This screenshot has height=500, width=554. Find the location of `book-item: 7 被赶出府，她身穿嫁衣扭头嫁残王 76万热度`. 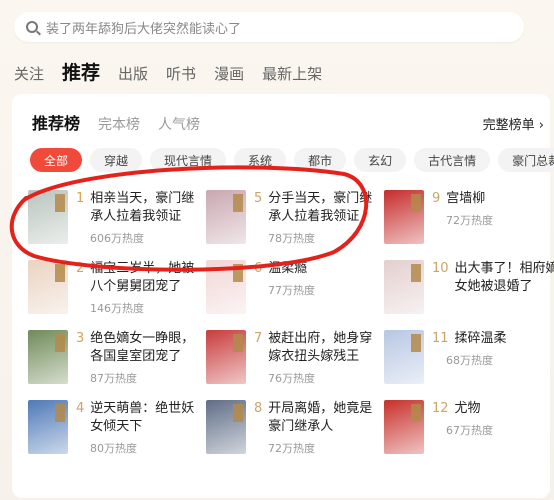

book-item: 7 被赶出府，她身穿嫁衣扭头嫁残王 76万热度 is located at coordinates (295, 358).